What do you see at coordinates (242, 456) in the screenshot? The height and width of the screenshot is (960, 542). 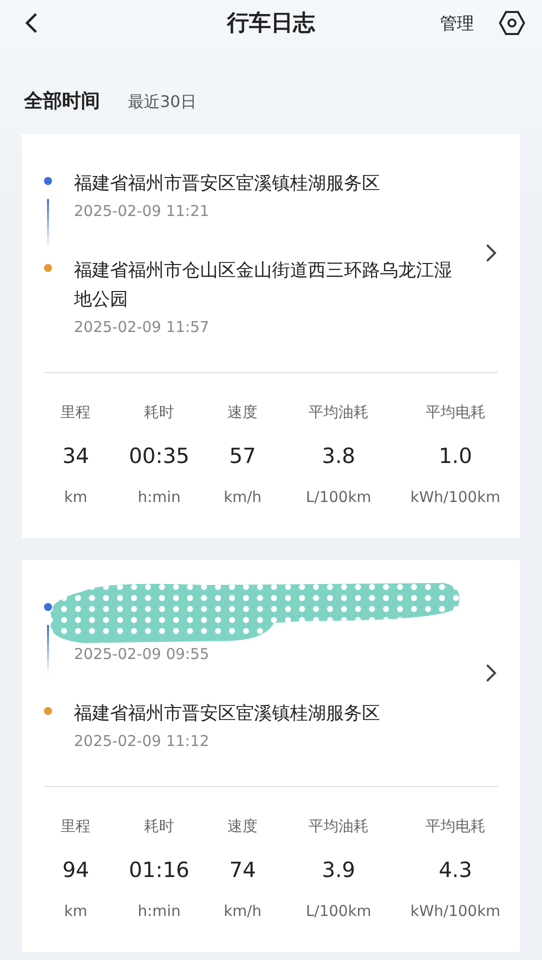 I see `stat-value: 57` at bounding box center [242, 456].